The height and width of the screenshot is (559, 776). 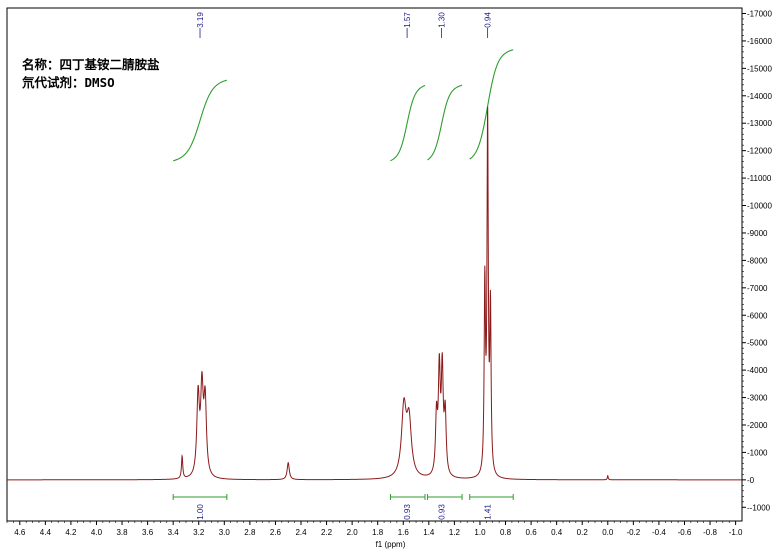 I want to click on y-tick-label: -1000, so click(x=757, y=452).